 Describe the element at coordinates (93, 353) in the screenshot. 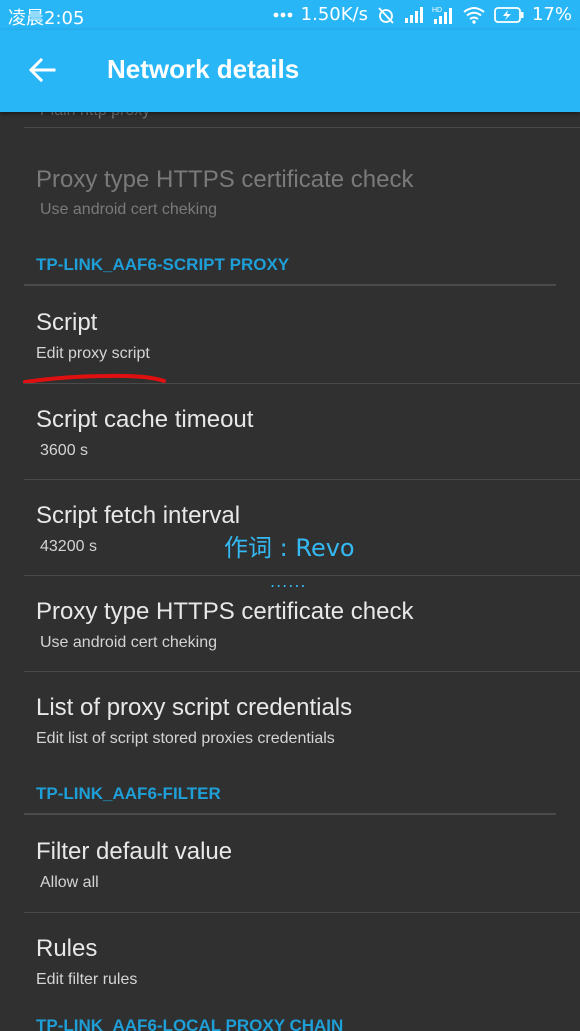

I see `script-subtitle: Edit proxy script` at that location.